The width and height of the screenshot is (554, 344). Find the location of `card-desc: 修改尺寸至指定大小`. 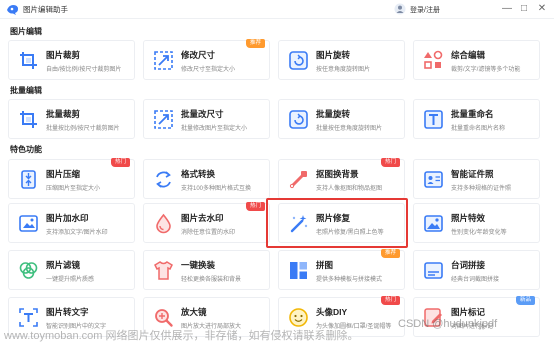

card-desc: 修改尺寸至指定大小 is located at coordinates (208, 70).